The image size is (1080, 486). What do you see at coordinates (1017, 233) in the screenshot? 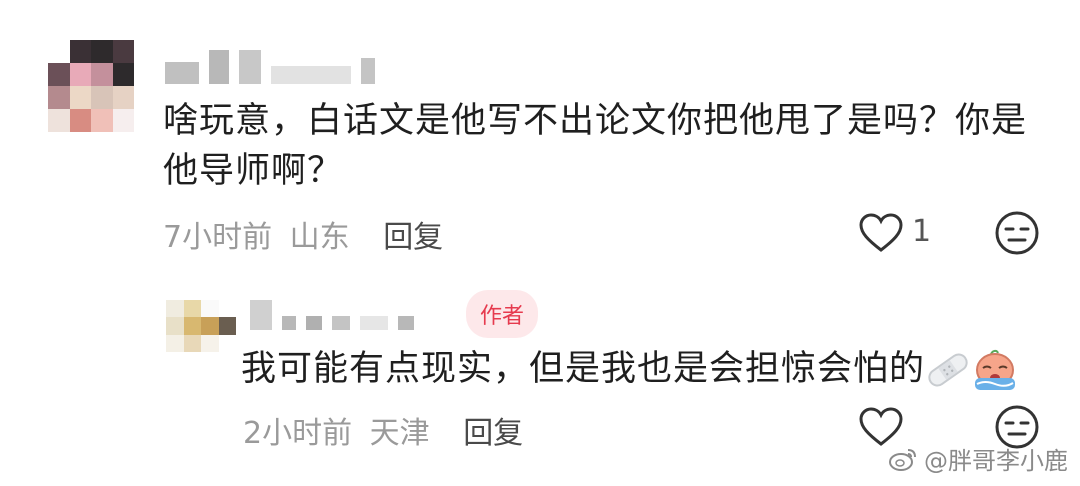
I see `meh-face-icon` at bounding box center [1017, 233].